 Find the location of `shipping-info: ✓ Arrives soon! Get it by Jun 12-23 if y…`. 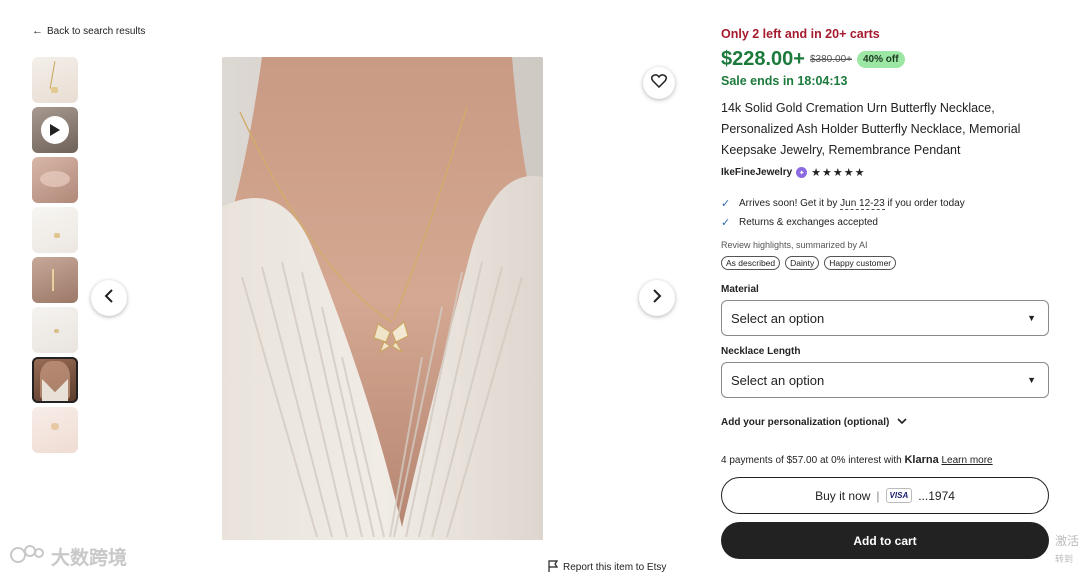

shipping-info: ✓ Arrives soon! Get it by Jun 12-23 if y… is located at coordinates (843, 213).